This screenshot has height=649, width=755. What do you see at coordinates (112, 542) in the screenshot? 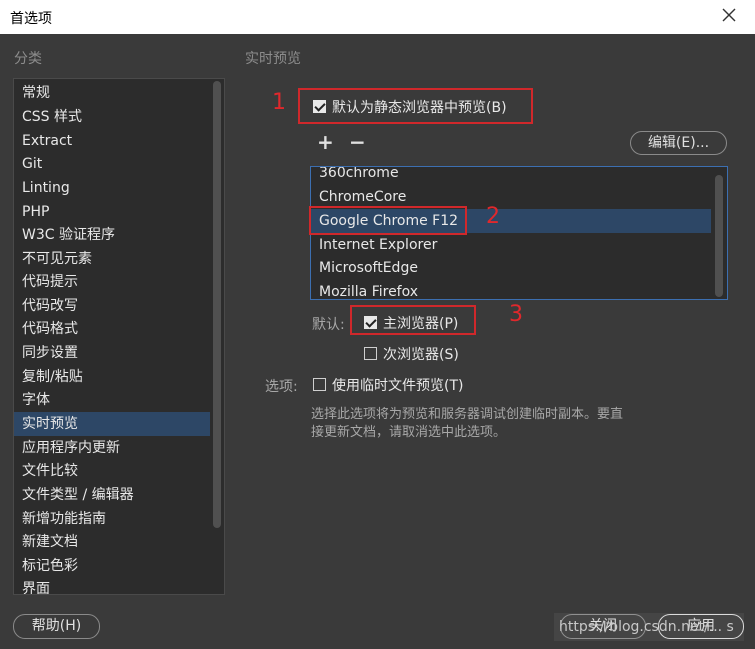
I see `category-item: 新建文档` at bounding box center [112, 542].